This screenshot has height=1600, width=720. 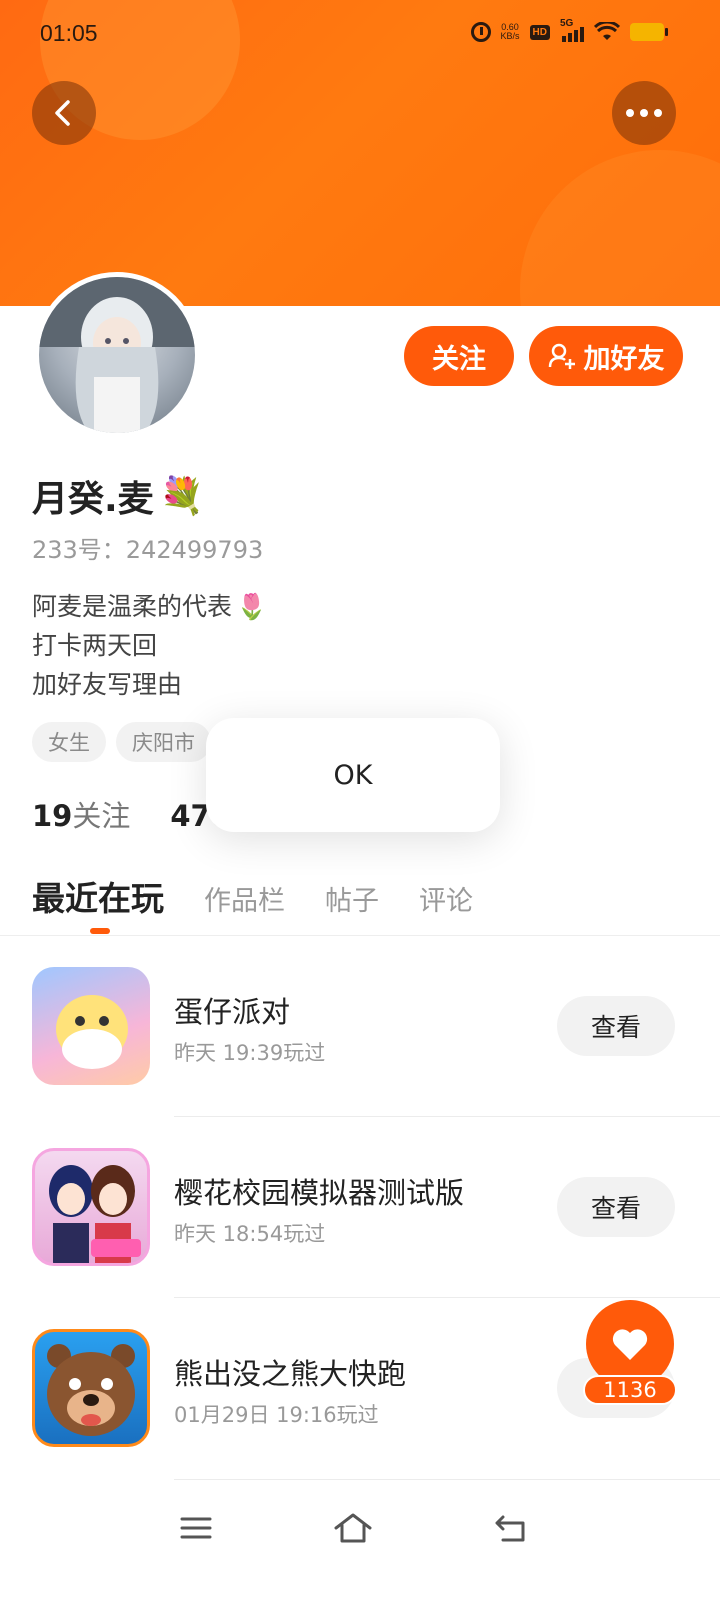 What do you see at coordinates (232, 1012) in the screenshot?
I see `game-title: 蛋仔派对` at bounding box center [232, 1012].